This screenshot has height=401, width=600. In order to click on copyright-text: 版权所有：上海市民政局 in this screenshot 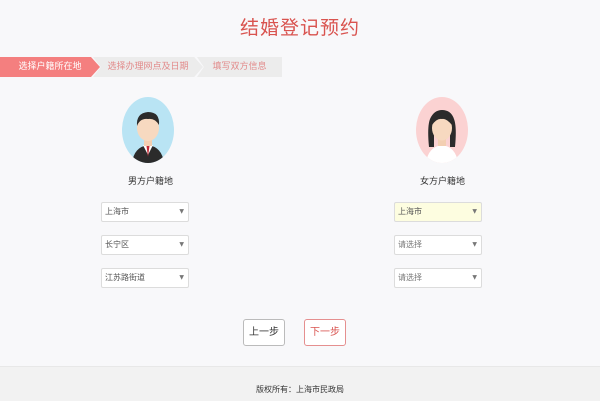, I will do `click(300, 389)`.